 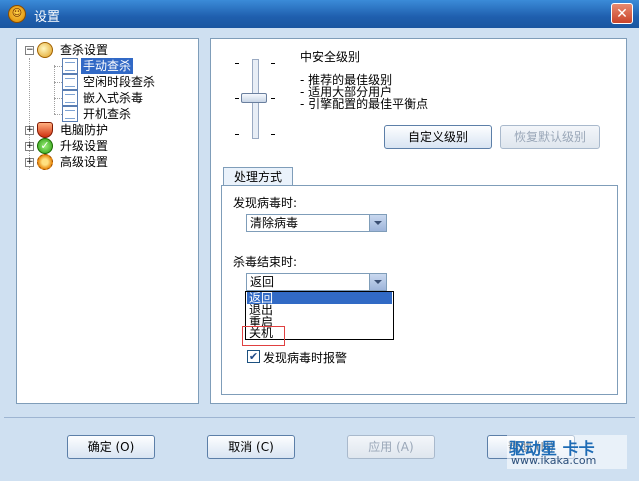 What do you see at coordinates (316, 223) in the screenshot?
I see `virus-found-select: 清除病毒` at bounding box center [316, 223].